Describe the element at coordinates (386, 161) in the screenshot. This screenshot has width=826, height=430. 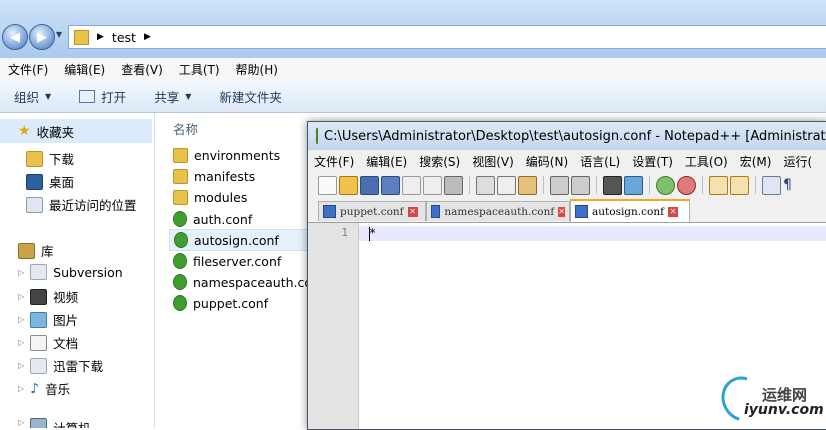
I see `npp-menu-edit: 编辑(E)` at that location.